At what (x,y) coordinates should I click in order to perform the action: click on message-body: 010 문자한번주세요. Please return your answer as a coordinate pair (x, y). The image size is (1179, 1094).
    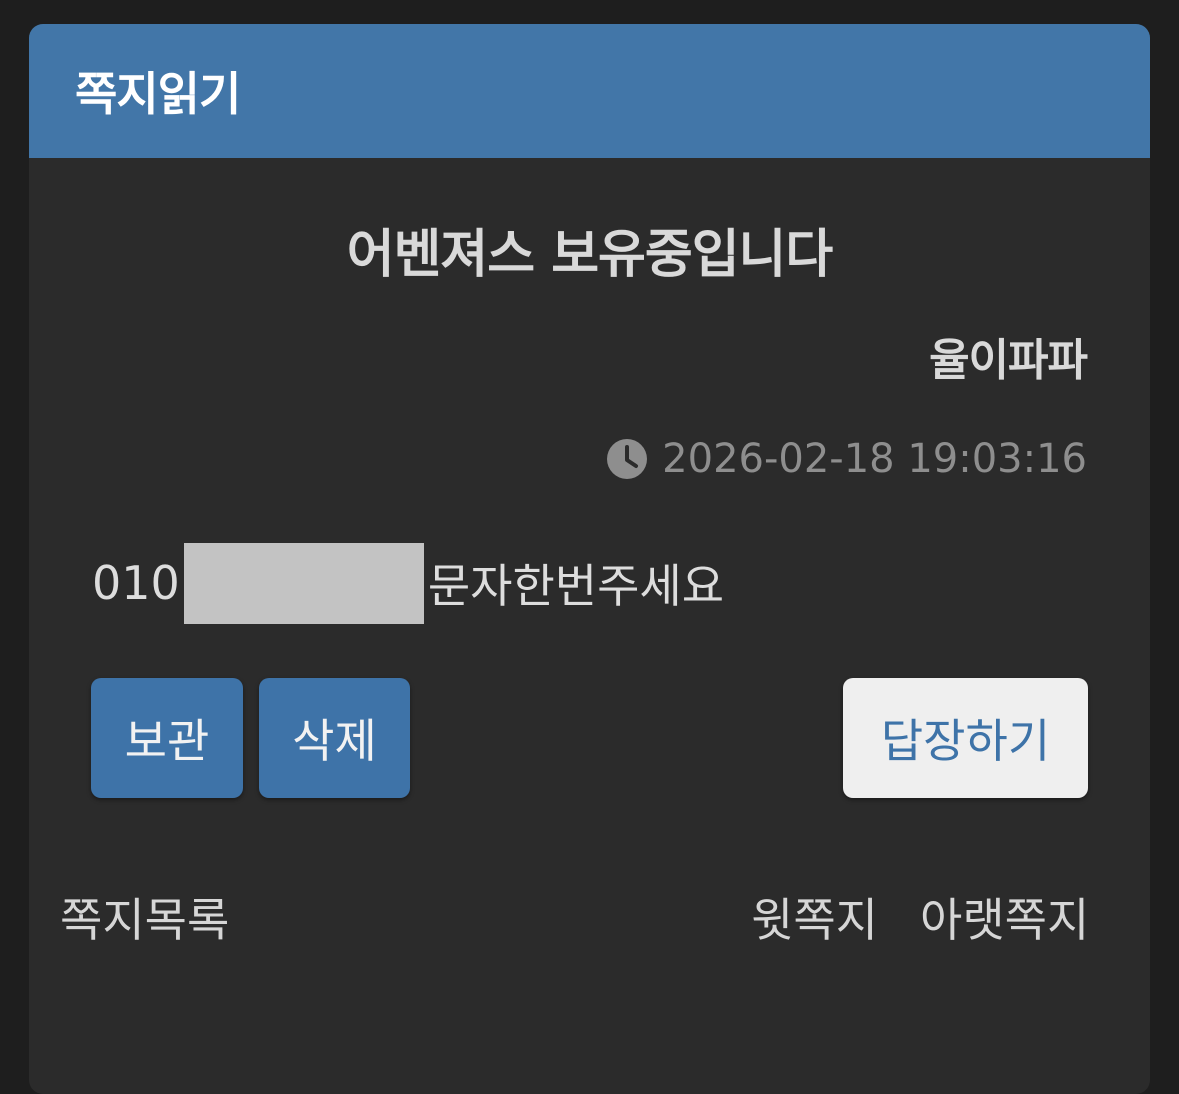
    Looking at the image, I should click on (408, 583).